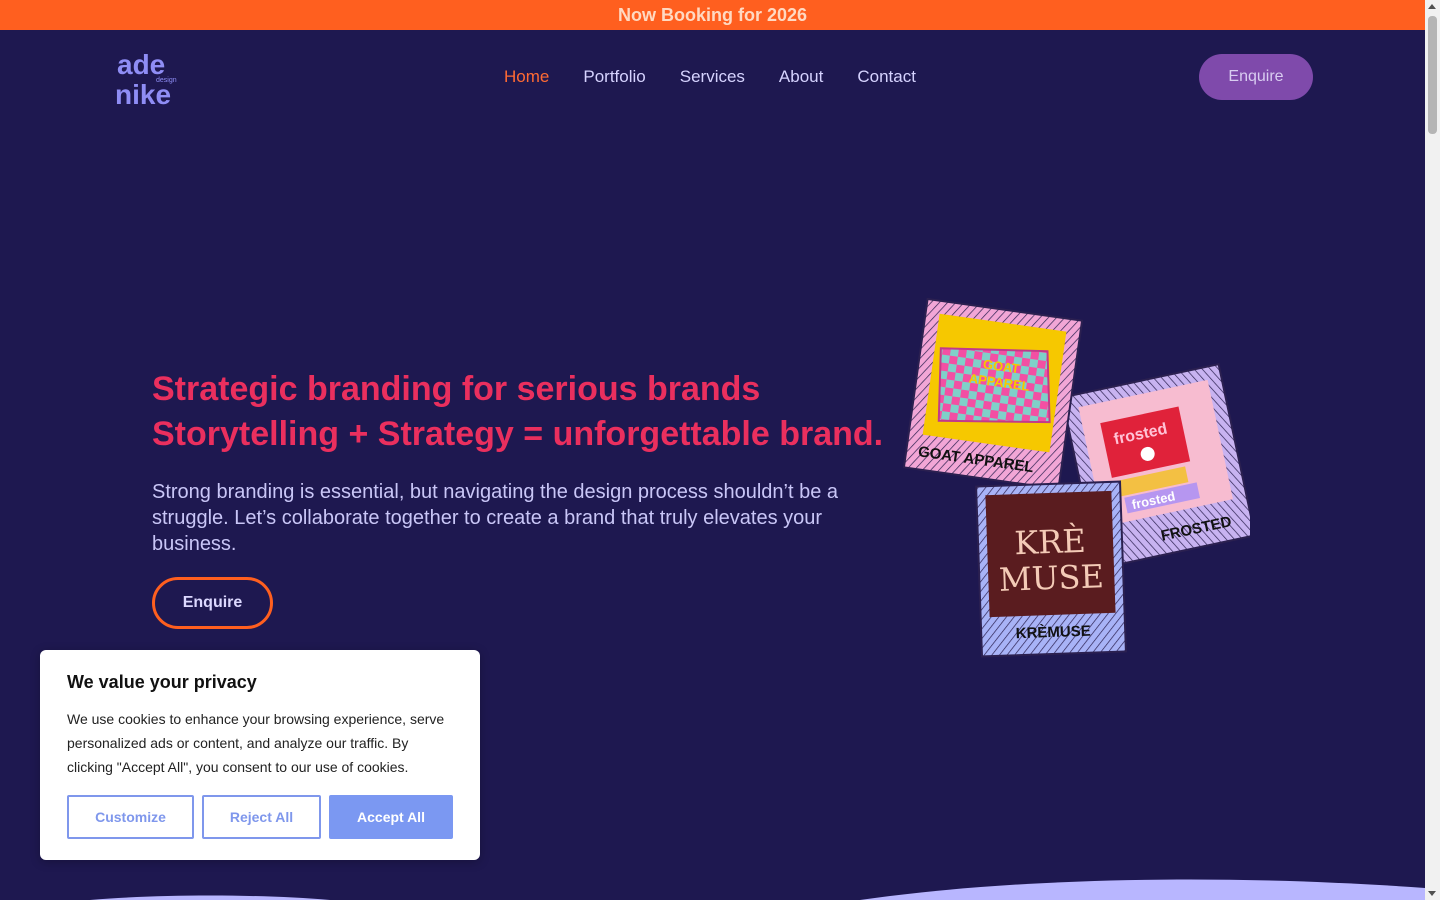  What do you see at coordinates (456, 389) in the screenshot?
I see `hero-headline-line1: Strategic branding for serious brands` at bounding box center [456, 389].